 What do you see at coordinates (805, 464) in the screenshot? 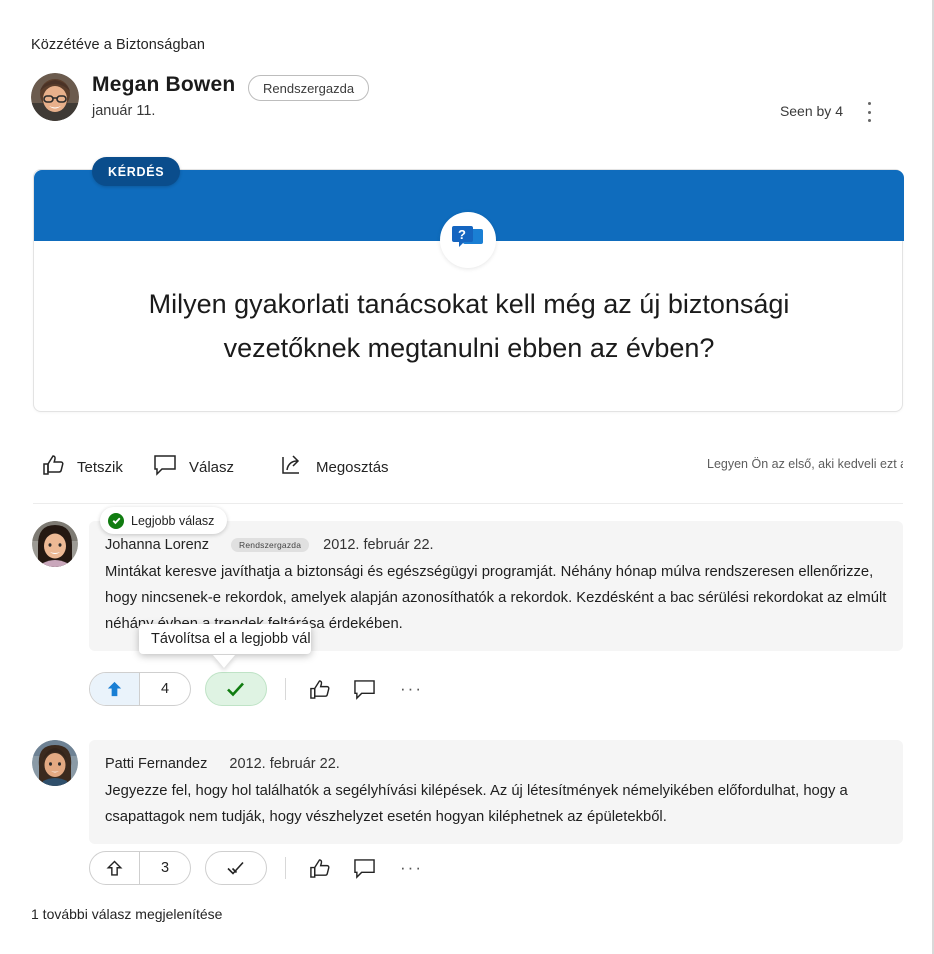
I see `first-like-hint: Legyen Ön az első, aki kedveli ezt a` at bounding box center [805, 464].